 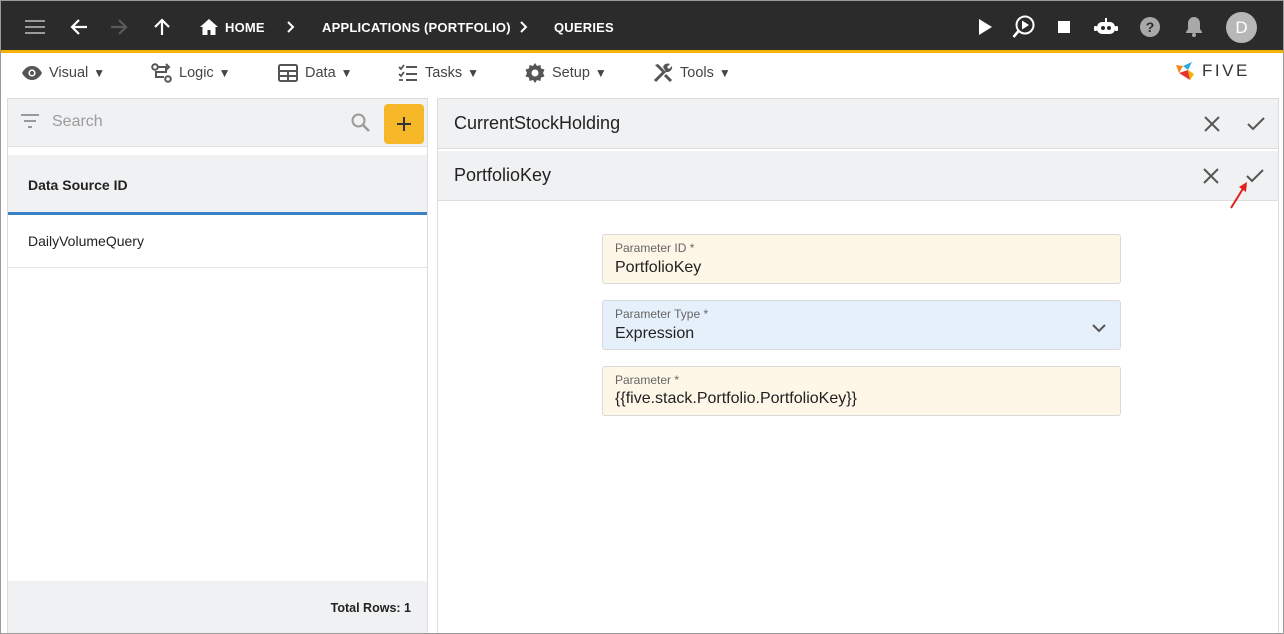 I want to click on five-logo-text: FIVE, so click(x=1226, y=70).